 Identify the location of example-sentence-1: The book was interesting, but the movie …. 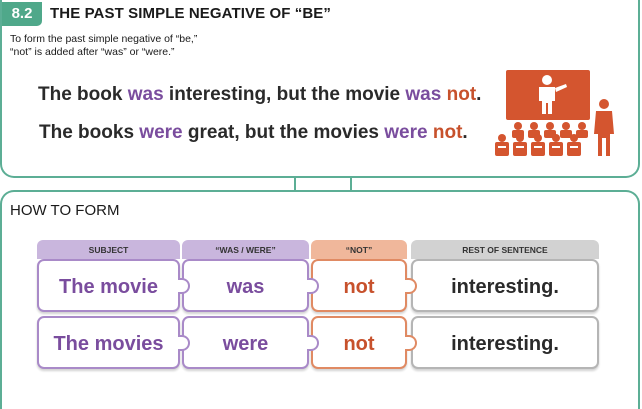
(259, 95).